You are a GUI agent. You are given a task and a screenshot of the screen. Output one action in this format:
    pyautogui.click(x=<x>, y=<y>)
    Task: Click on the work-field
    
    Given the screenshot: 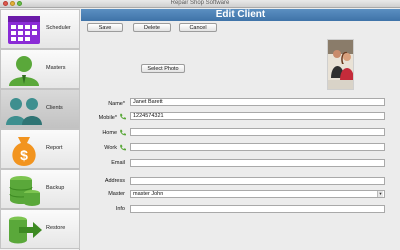 What is the action you would take?
    pyautogui.click(x=257, y=147)
    